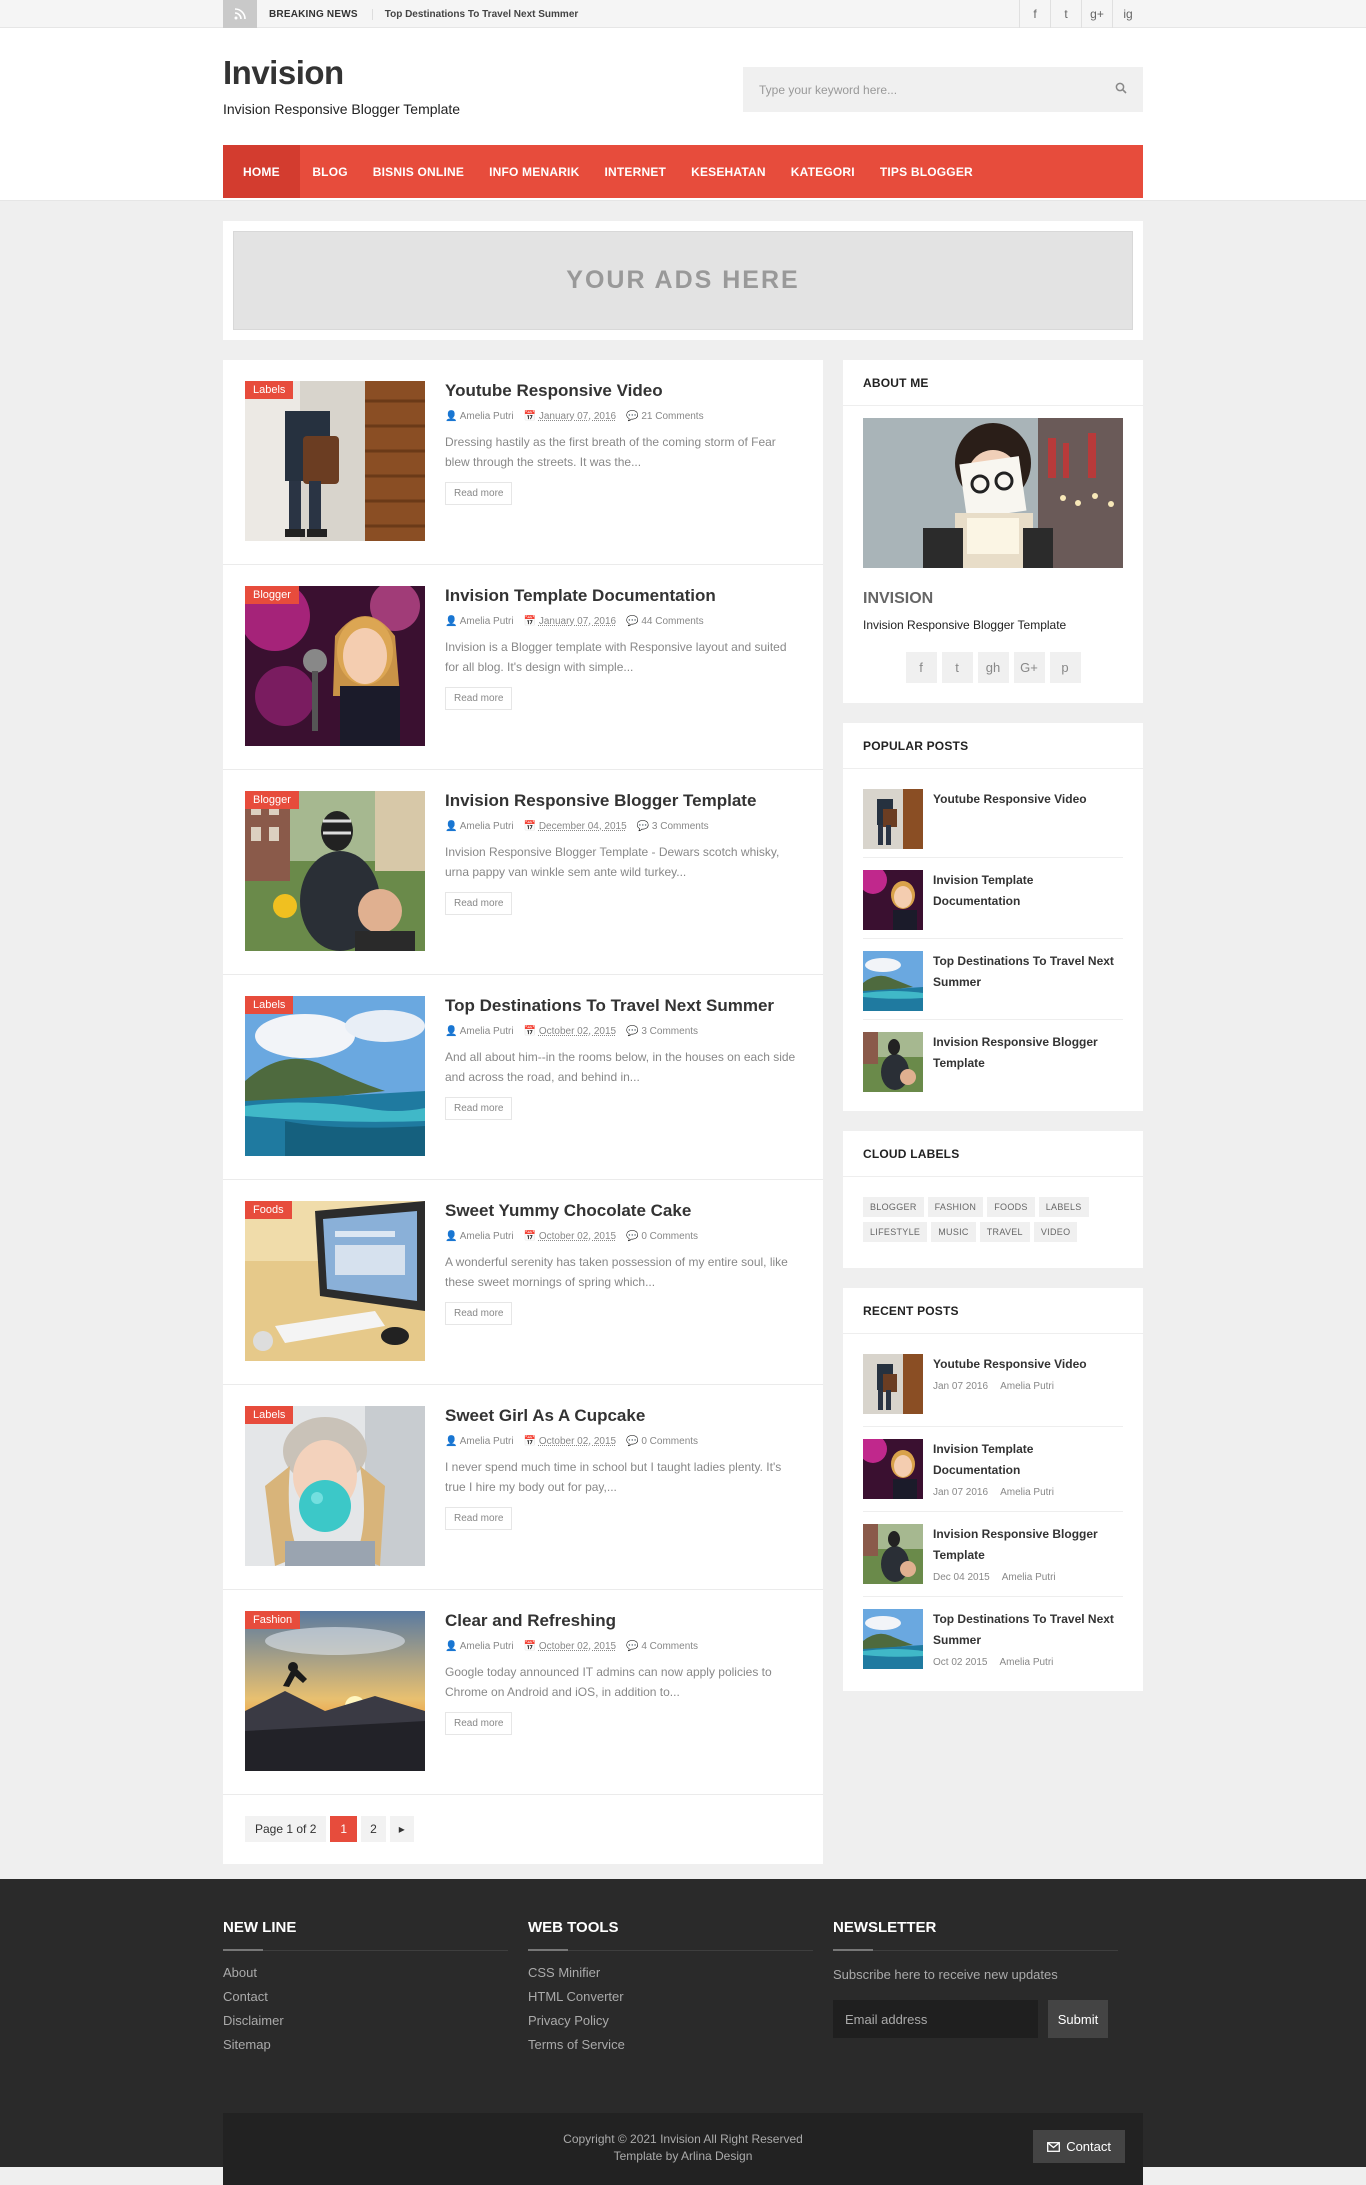 The image size is (1366, 2185). What do you see at coordinates (576, 2044) in the screenshot?
I see `footer-link-terms: Terms of Service` at bounding box center [576, 2044].